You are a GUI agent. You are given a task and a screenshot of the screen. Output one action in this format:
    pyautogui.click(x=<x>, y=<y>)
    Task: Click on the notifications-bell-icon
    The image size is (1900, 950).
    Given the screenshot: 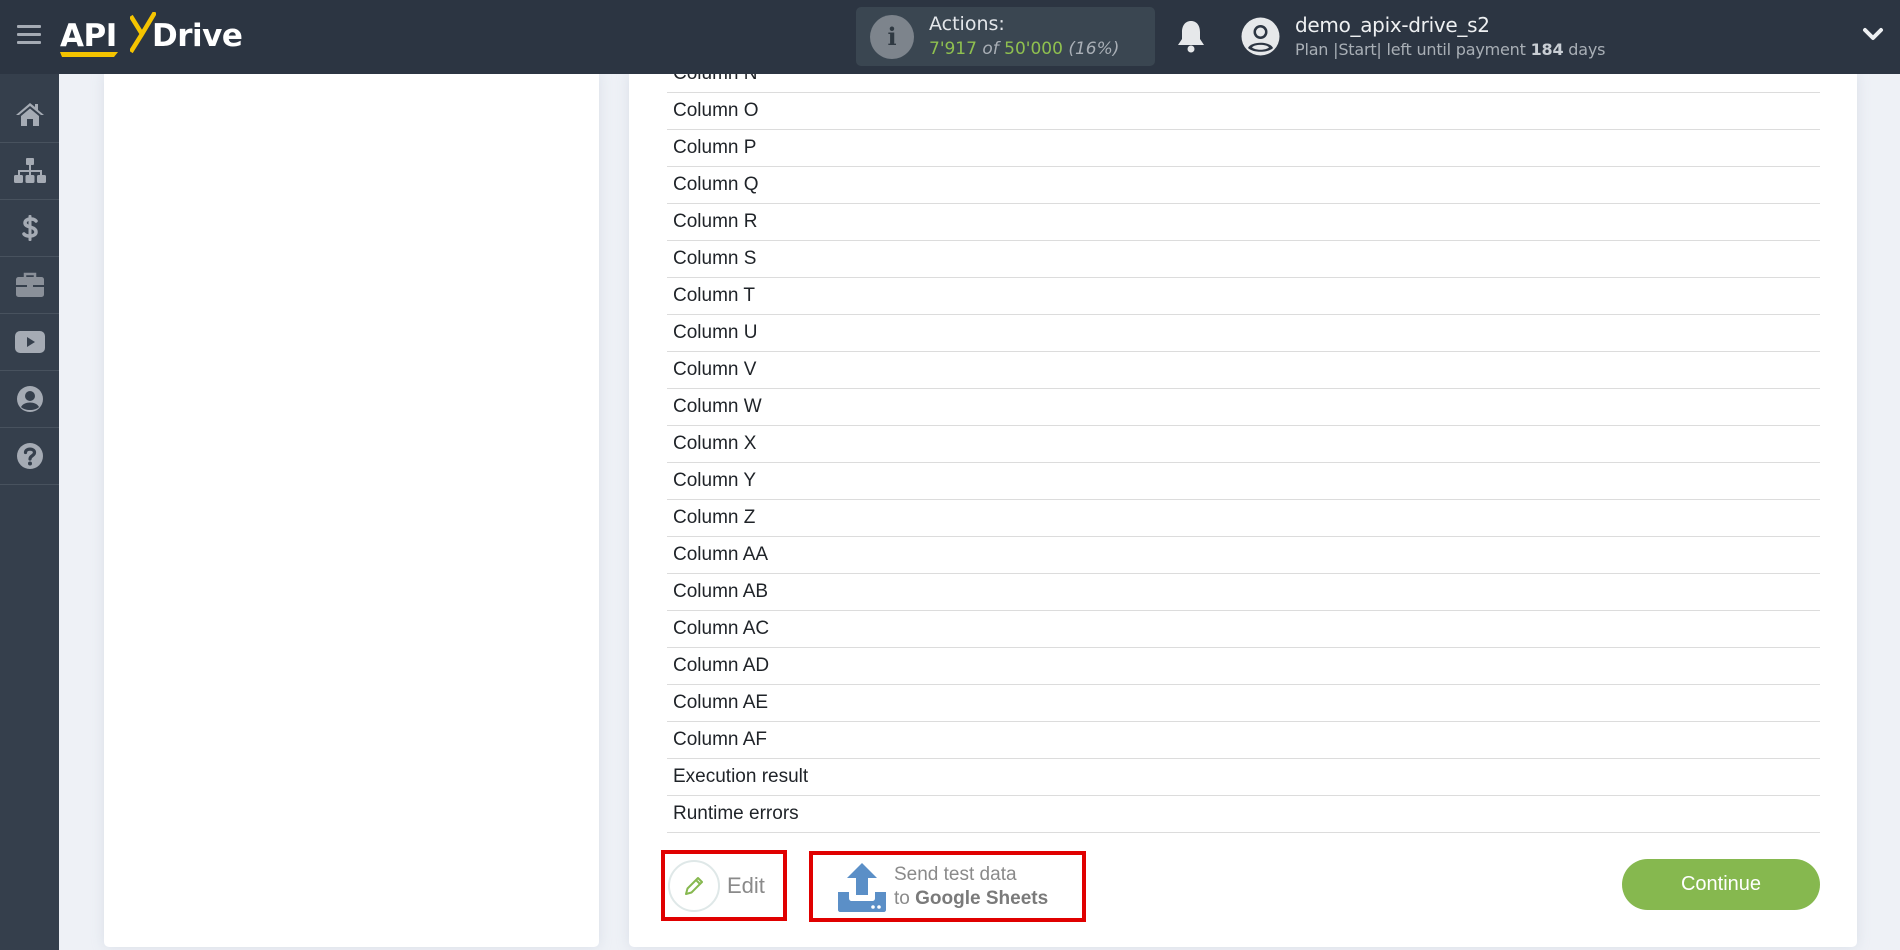 What is the action you would take?
    pyautogui.click(x=1191, y=36)
    